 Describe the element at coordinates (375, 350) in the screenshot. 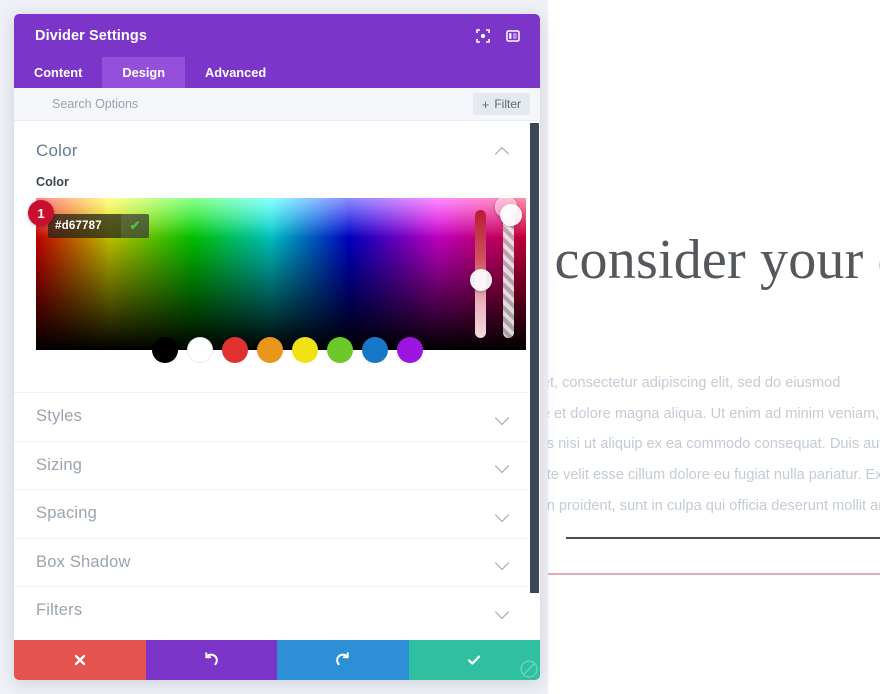

I see `swatch-blue` at that location.